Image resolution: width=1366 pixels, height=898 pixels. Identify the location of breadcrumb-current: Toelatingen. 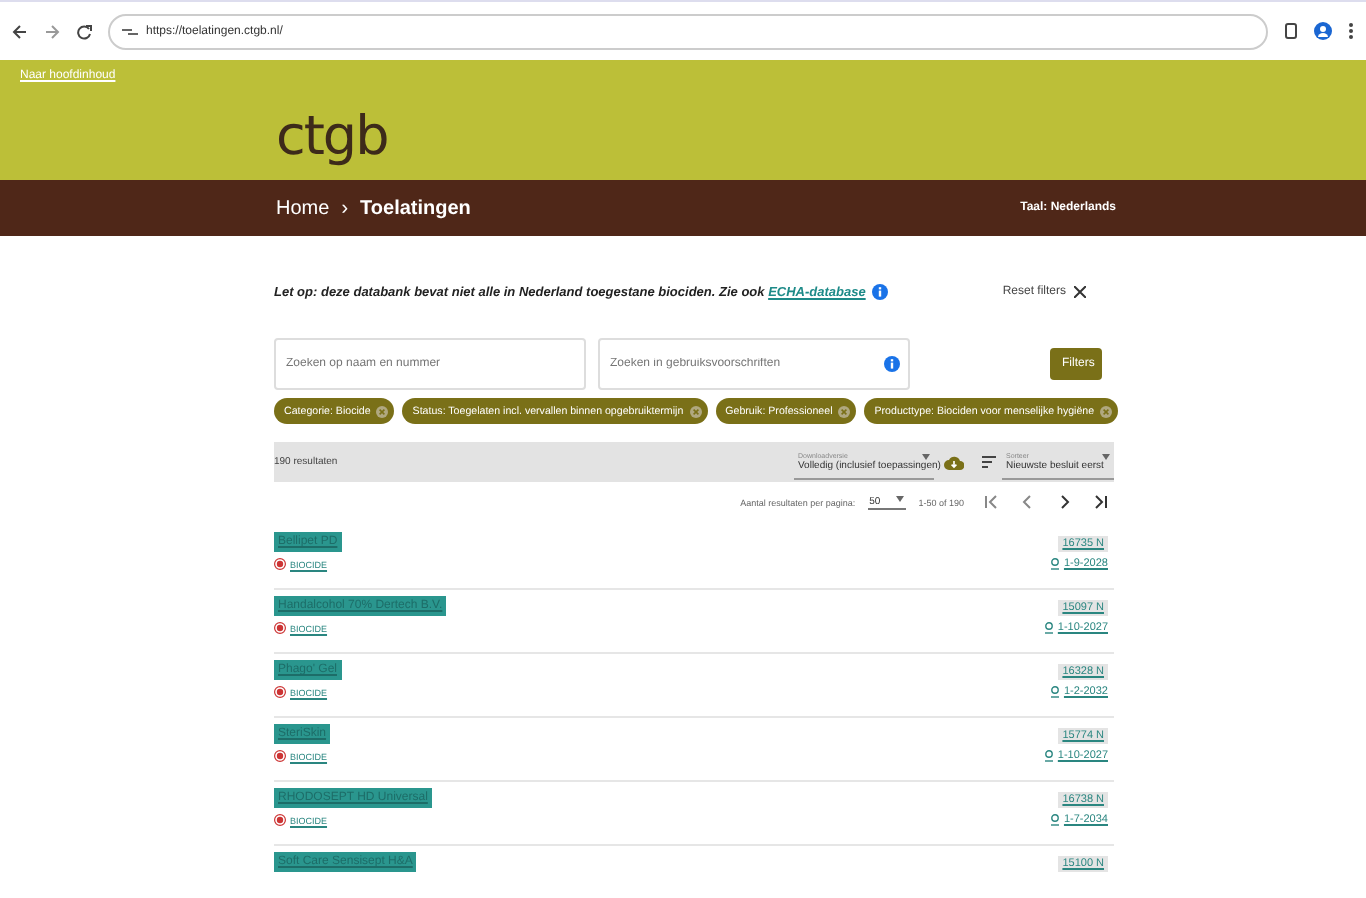
(415, 208).